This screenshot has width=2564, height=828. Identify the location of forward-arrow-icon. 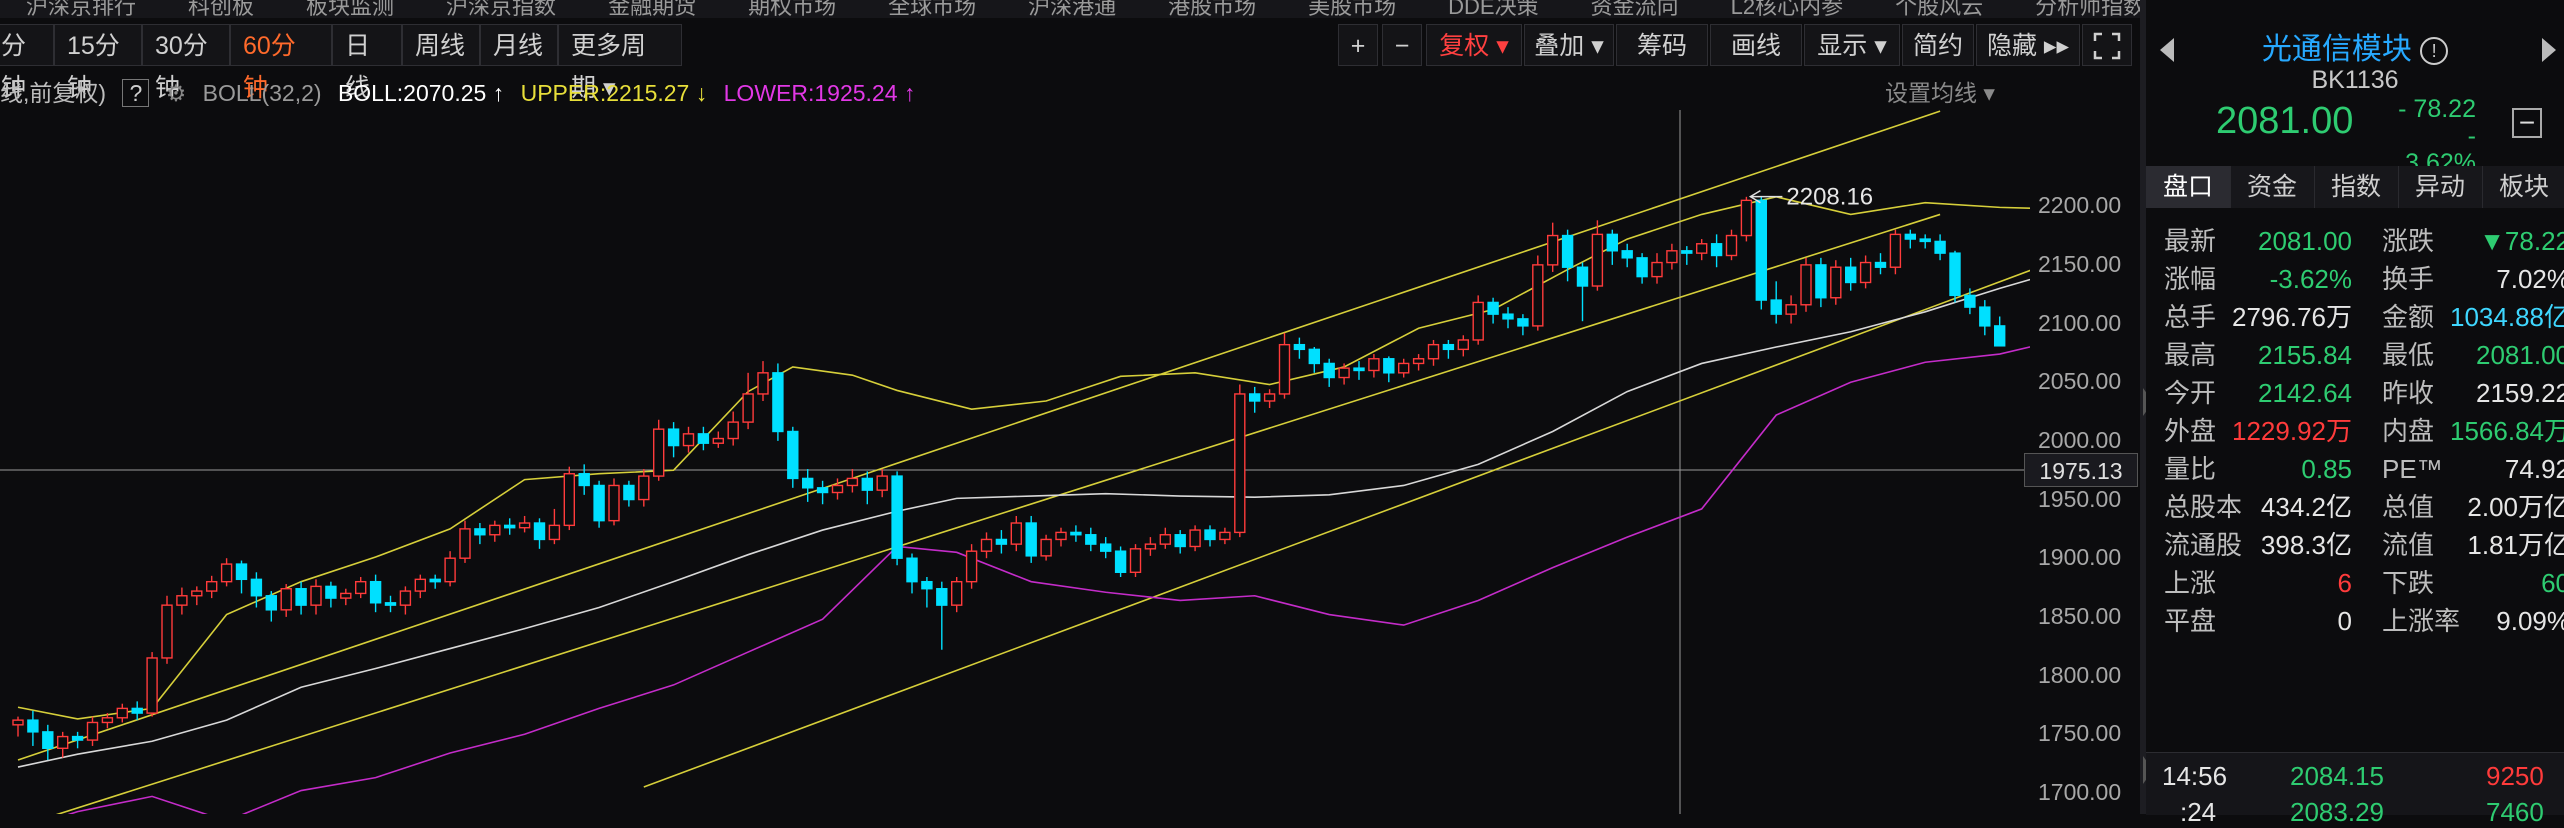
(2549, 50).